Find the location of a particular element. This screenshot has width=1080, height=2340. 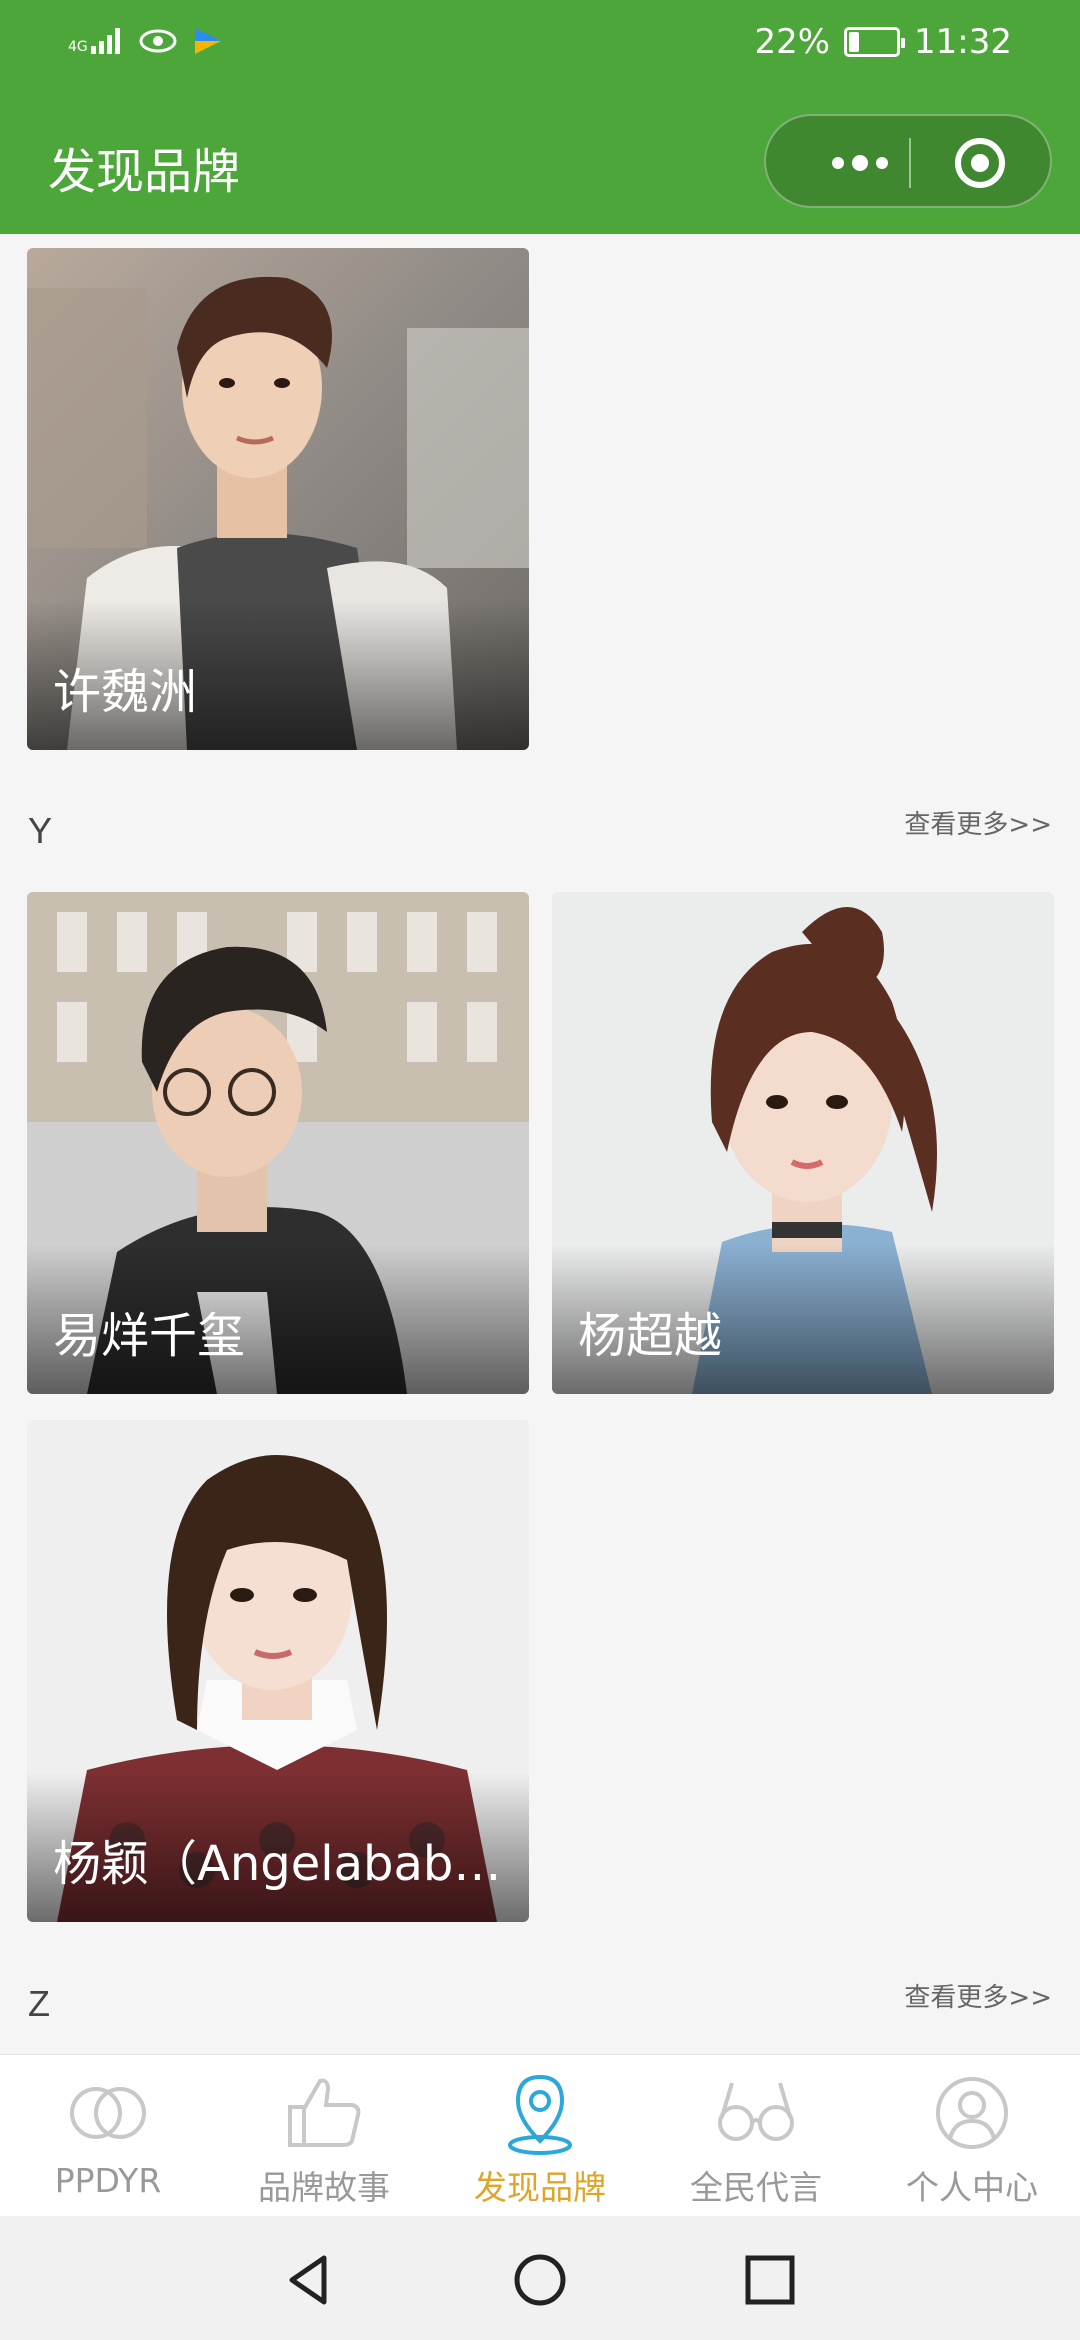

tab-label: 个人中心 is located at coordinates (972, 2187).